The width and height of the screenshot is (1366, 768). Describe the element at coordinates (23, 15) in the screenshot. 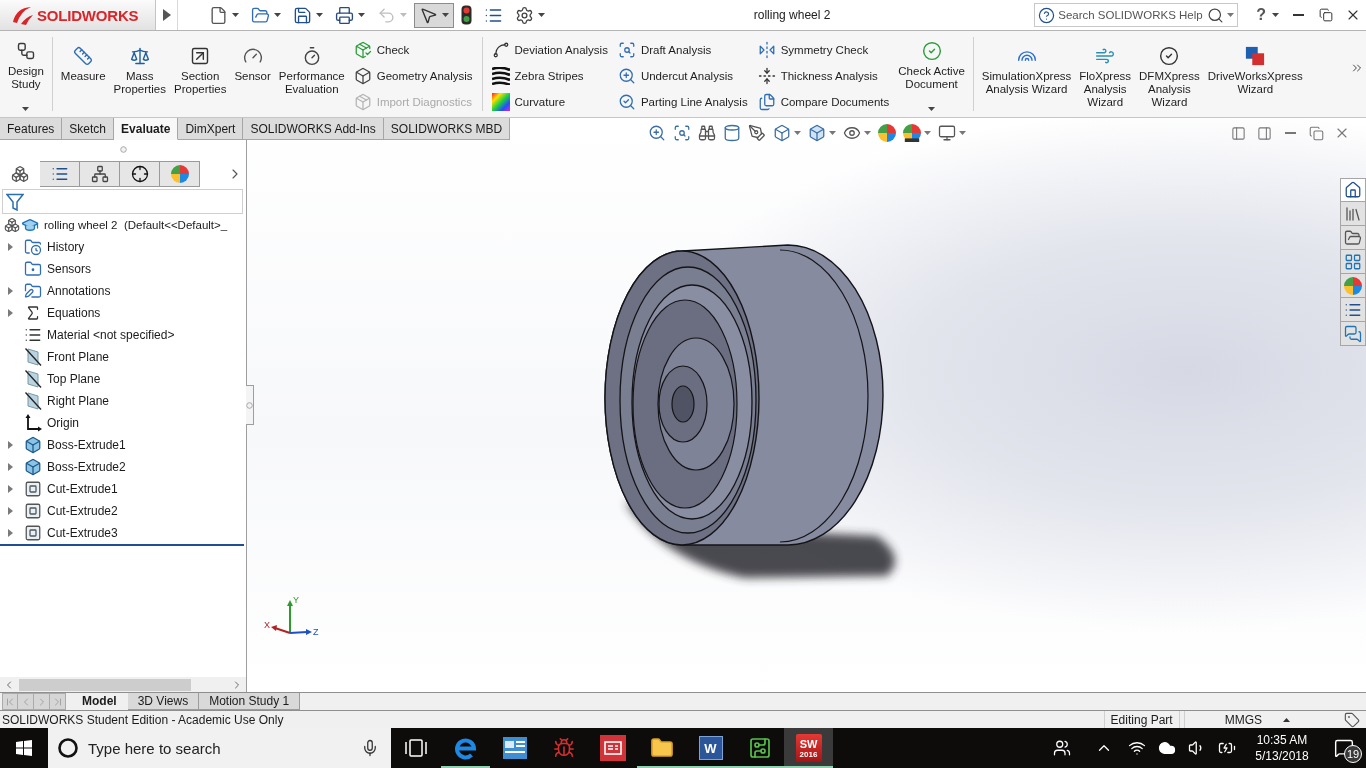

I see `swoosh-logo-icon` at that location.